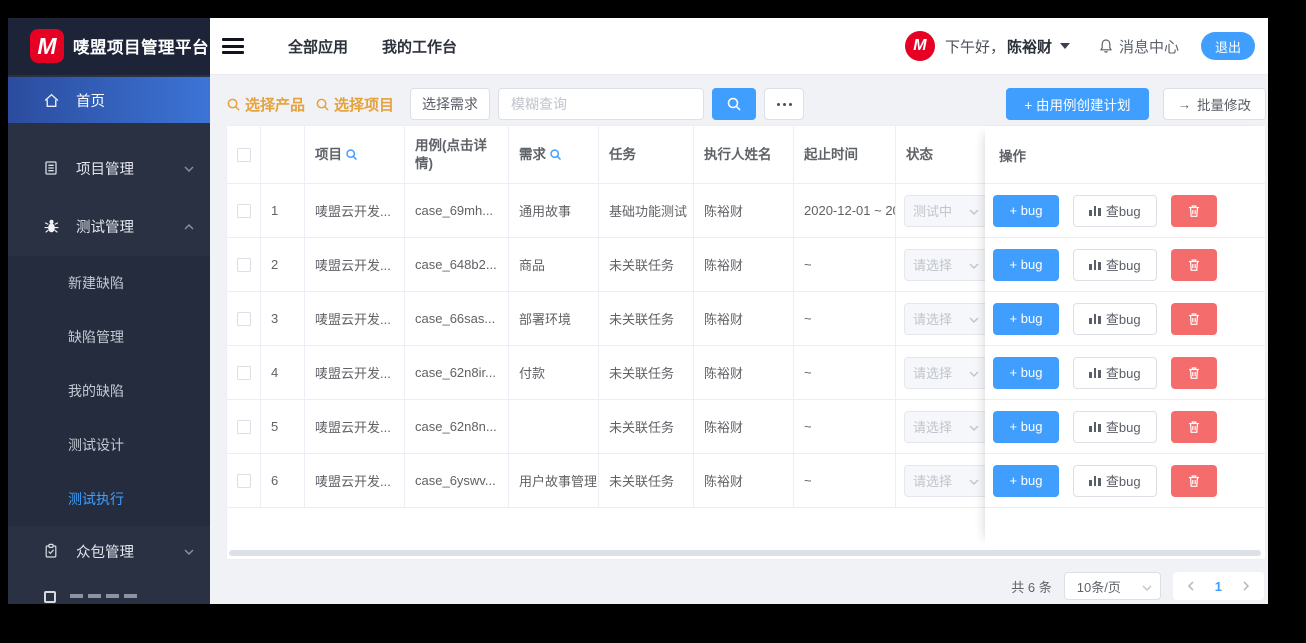 The height and width of the screenshot is (643, 1306). Describe the element at coordinates (318, 46) in the screenshot. I see `nav-all-apps: 全部应用` at that location.